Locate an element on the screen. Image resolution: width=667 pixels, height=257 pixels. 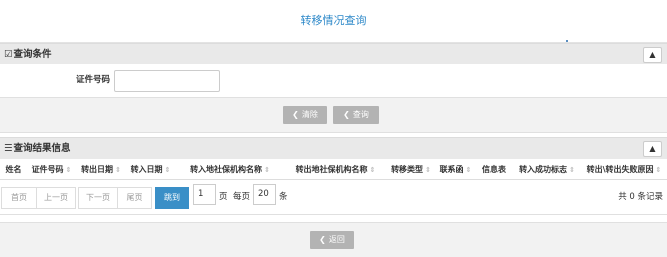
per-page-unit-label: 条 is located at coordinates (283, 197).